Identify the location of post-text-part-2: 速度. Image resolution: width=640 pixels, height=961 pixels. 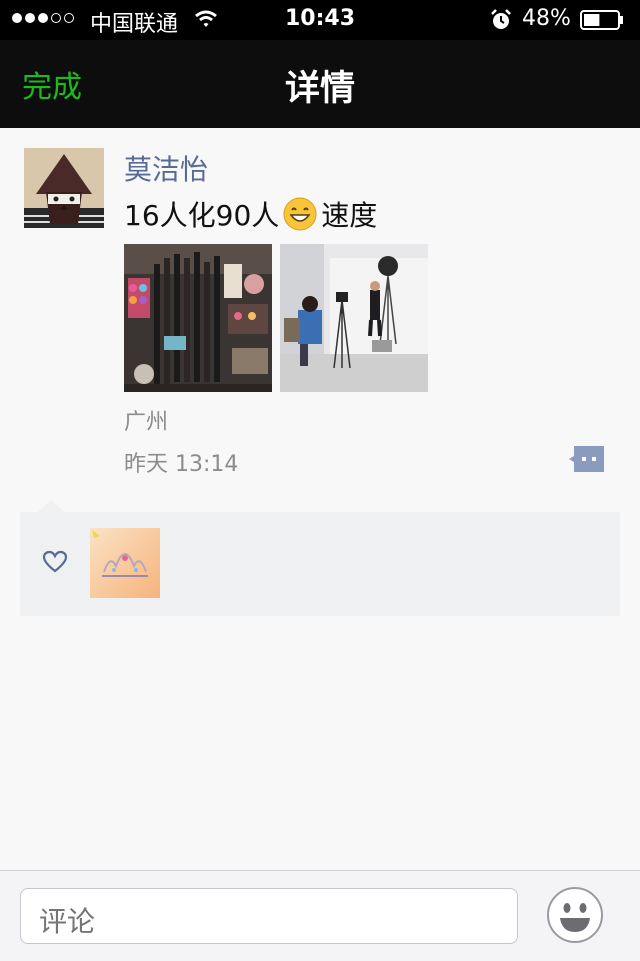
(349, 215).